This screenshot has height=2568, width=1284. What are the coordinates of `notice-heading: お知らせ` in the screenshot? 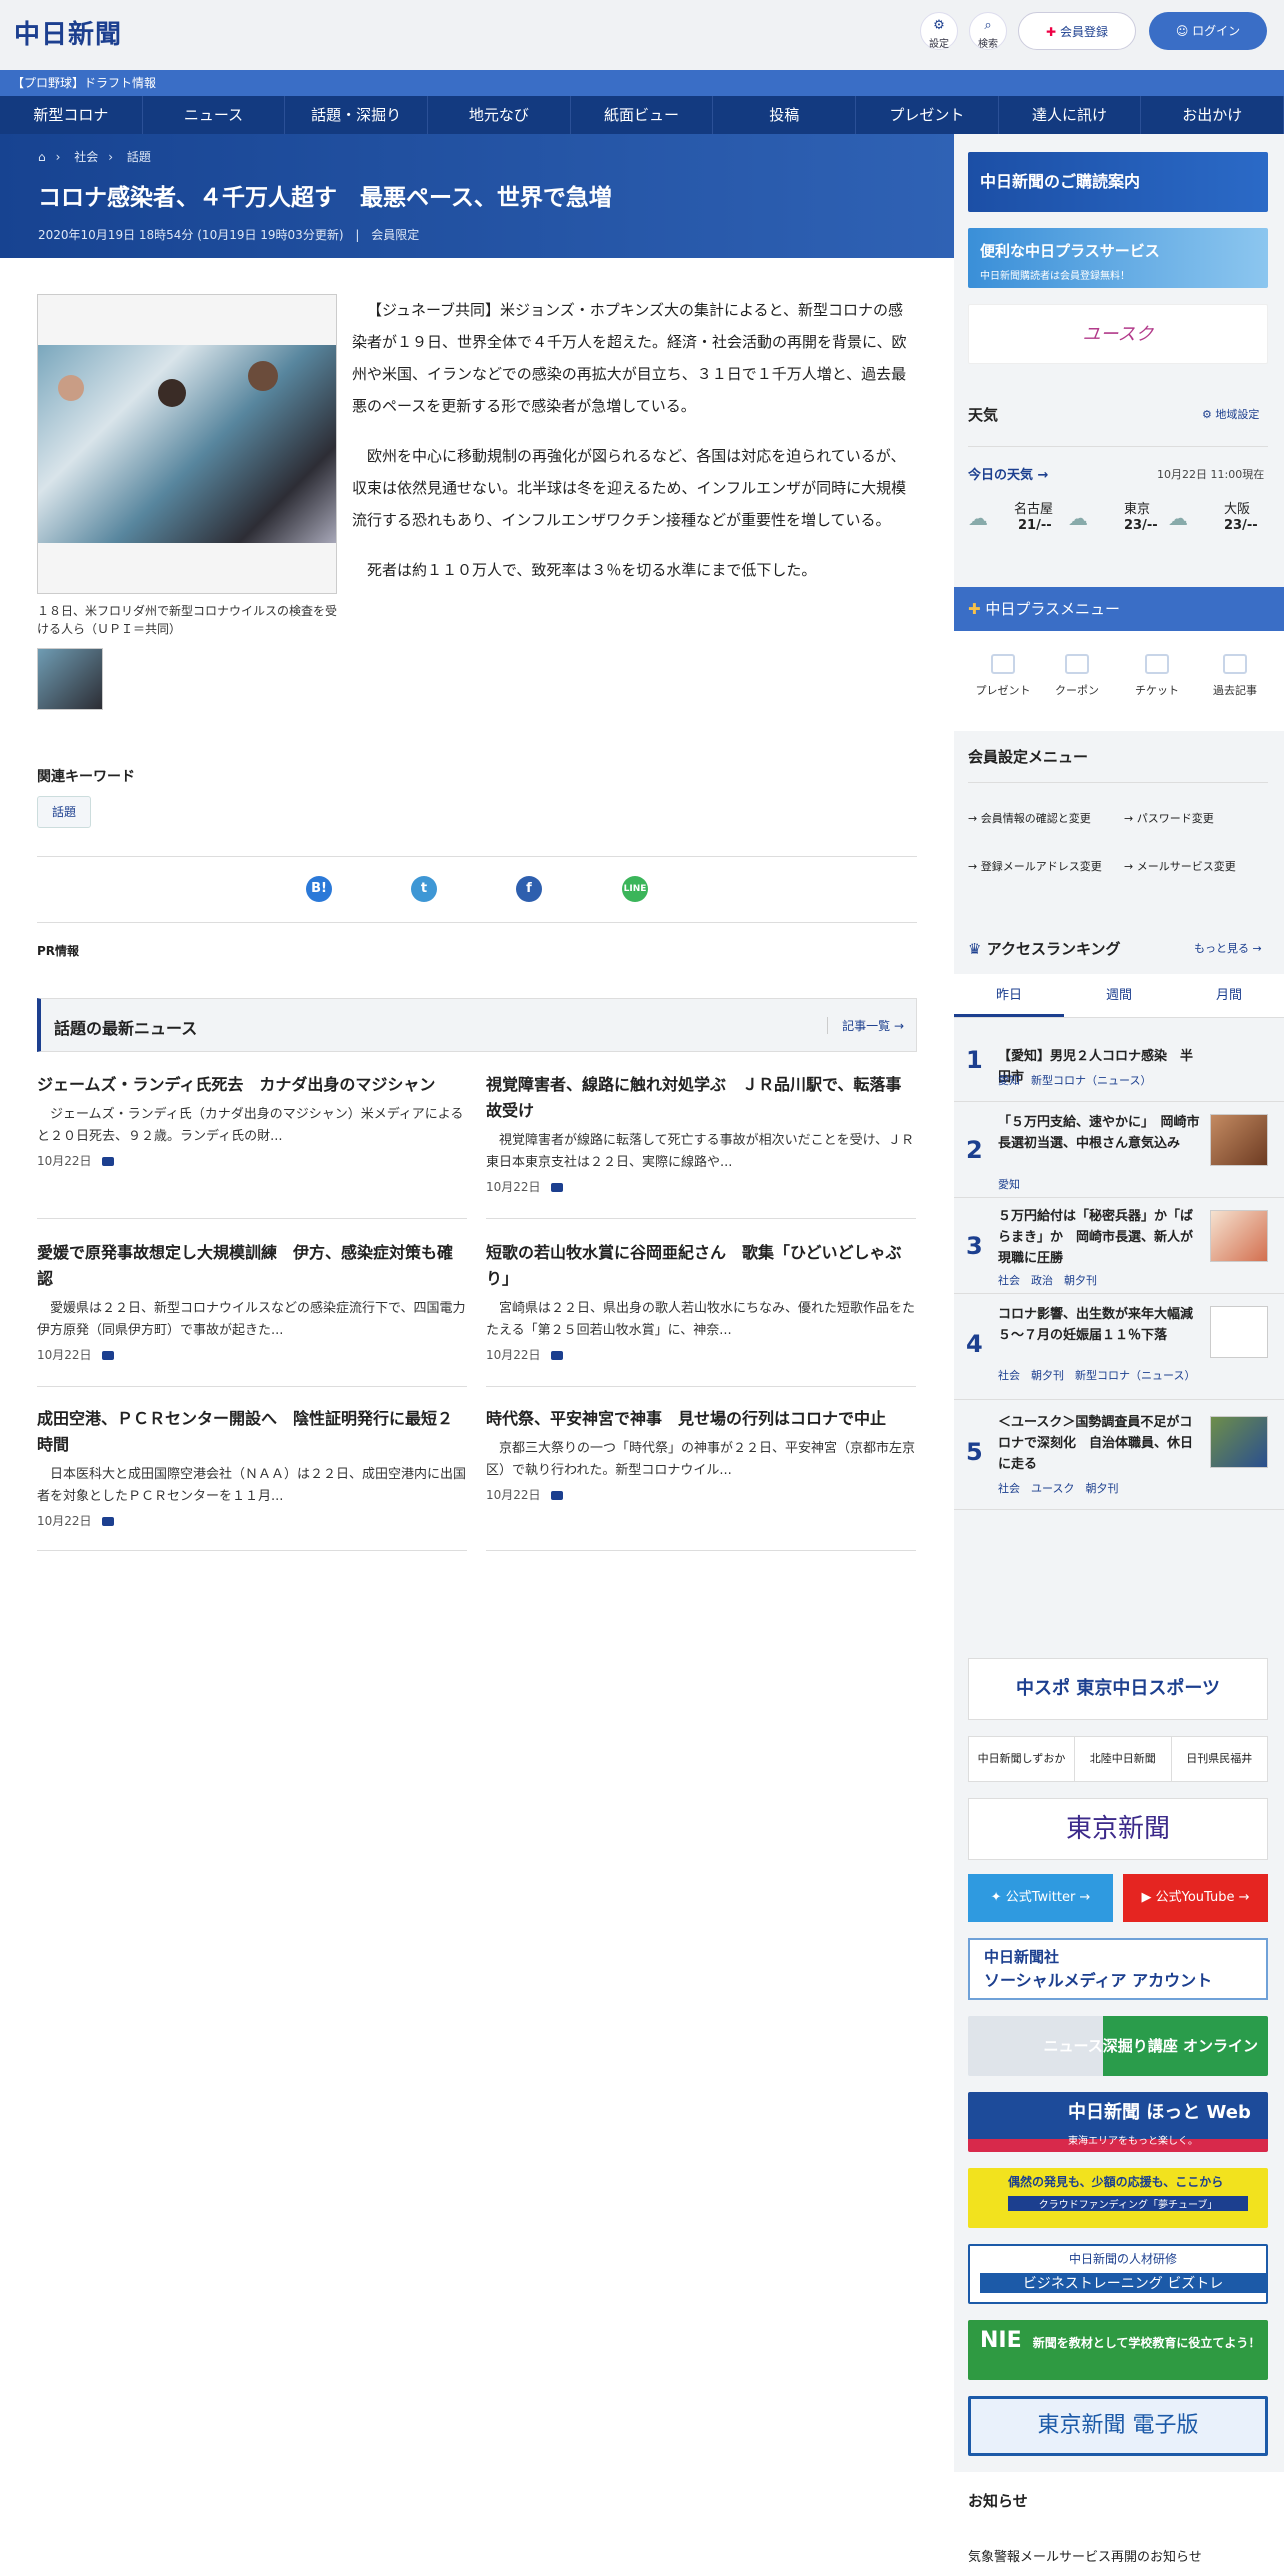 It's located at (998, 2501).